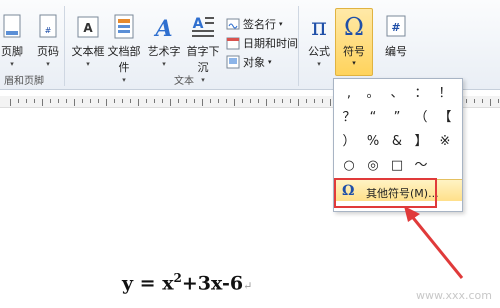 This screenshot has width=500, height=308. What do you see at coordinates (270, 43) in the screenshot?
I see `date-time-label: 日期和时间` at bounding box center [270, 43].